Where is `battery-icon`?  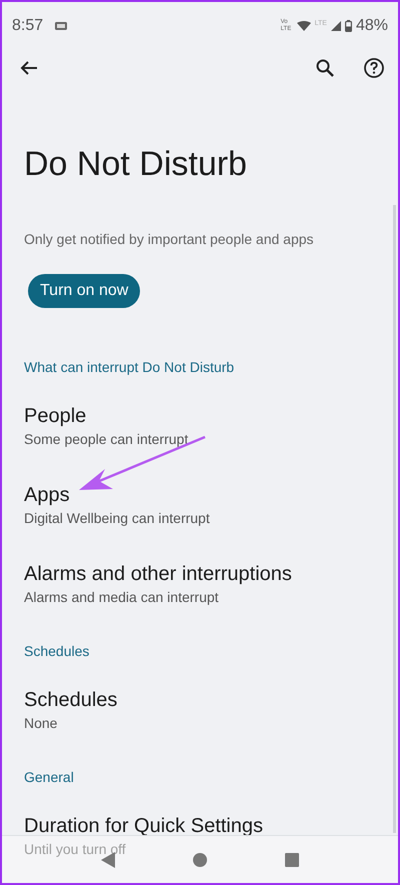 battery-icon is located at coordinates (348, 26).